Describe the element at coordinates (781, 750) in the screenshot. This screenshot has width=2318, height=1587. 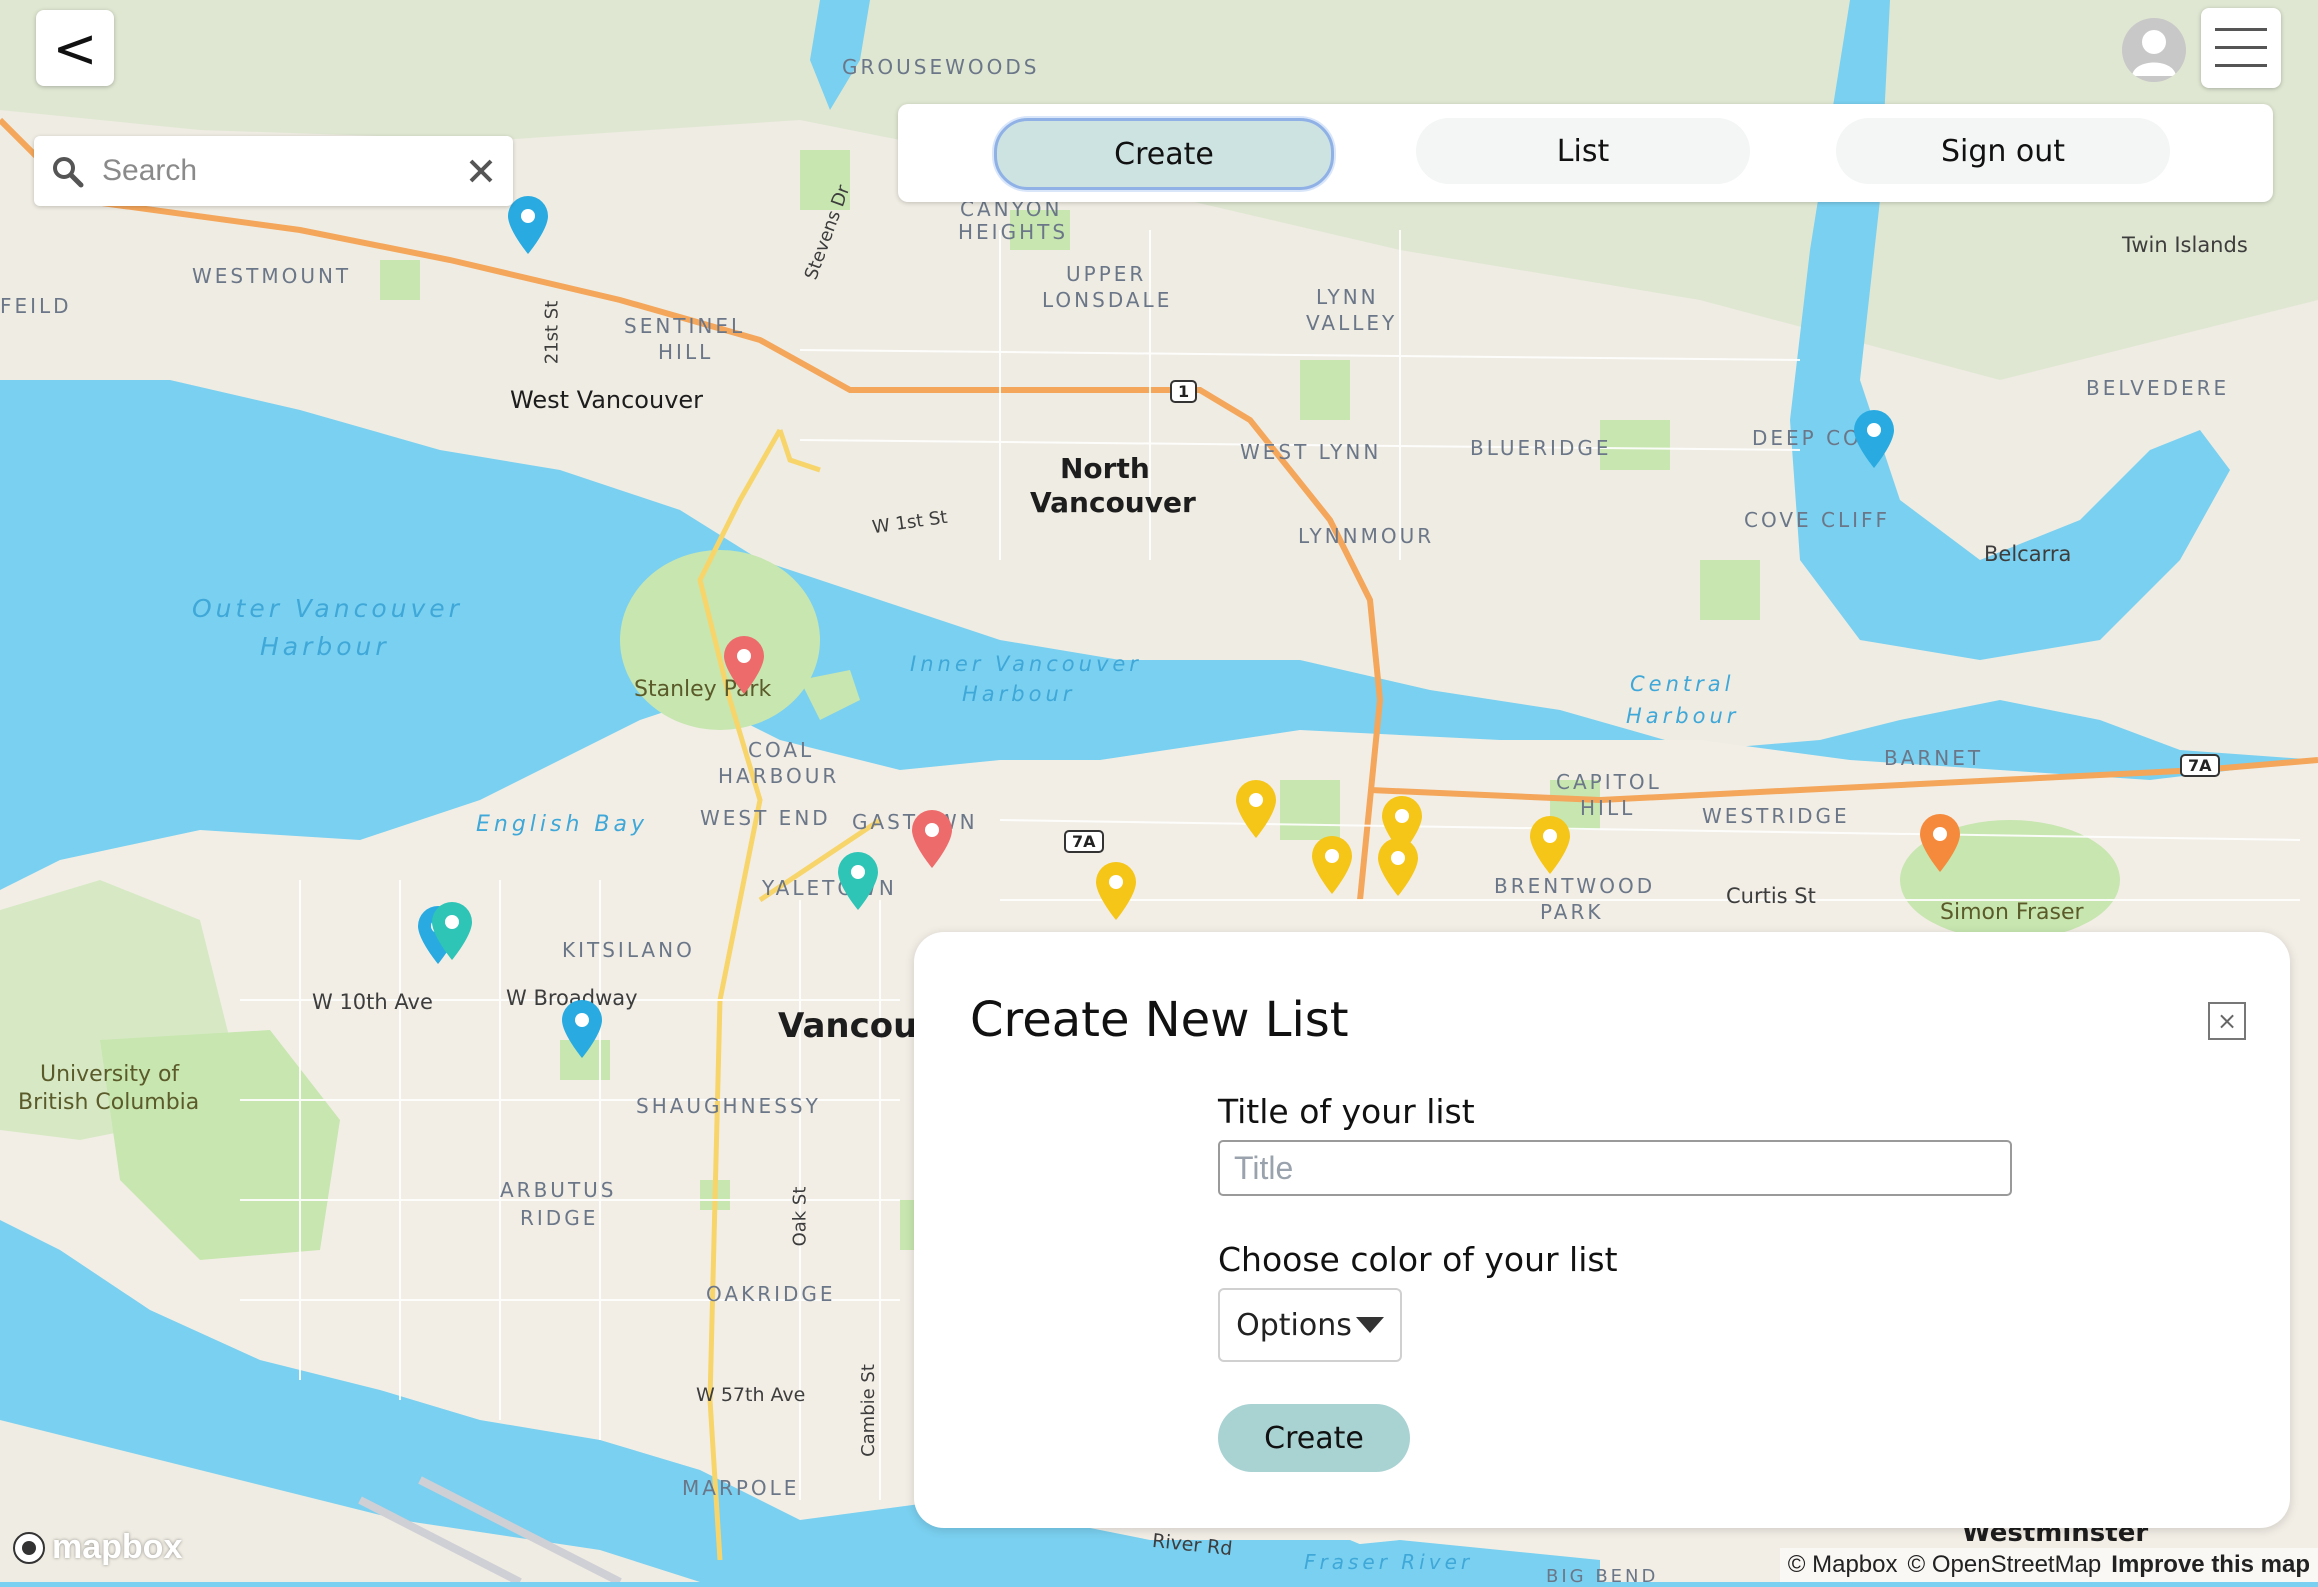
I see `label-coal: COAL` at that location.